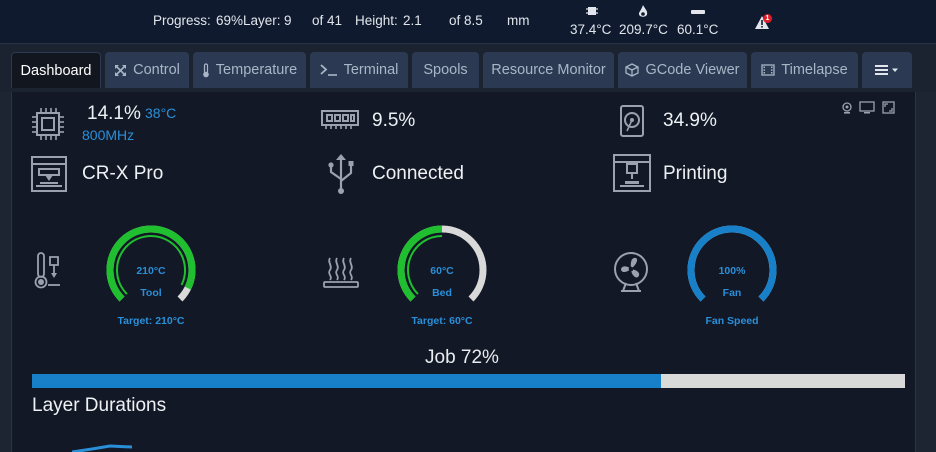  I want to click on tab-label: GCode Viewer, so click(692, 70).